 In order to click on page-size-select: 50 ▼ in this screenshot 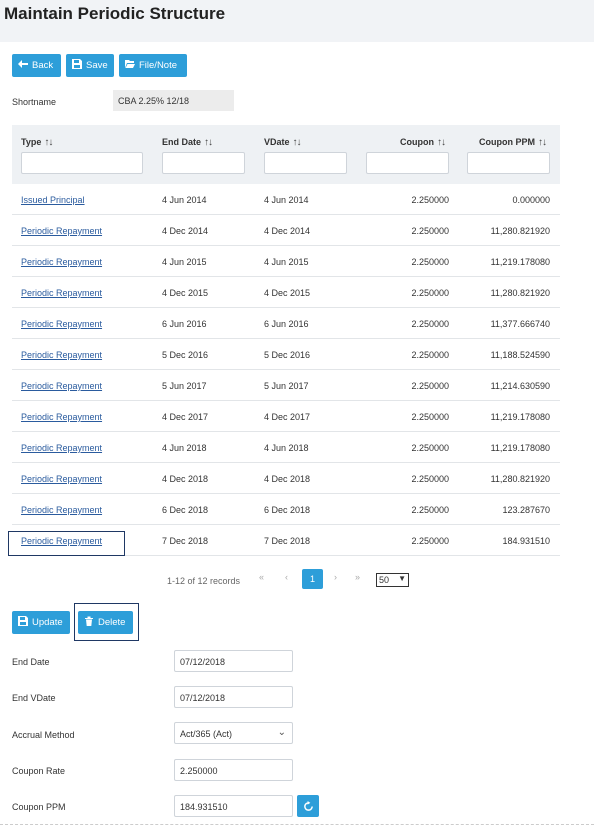, I will do `click(392, 580)`.